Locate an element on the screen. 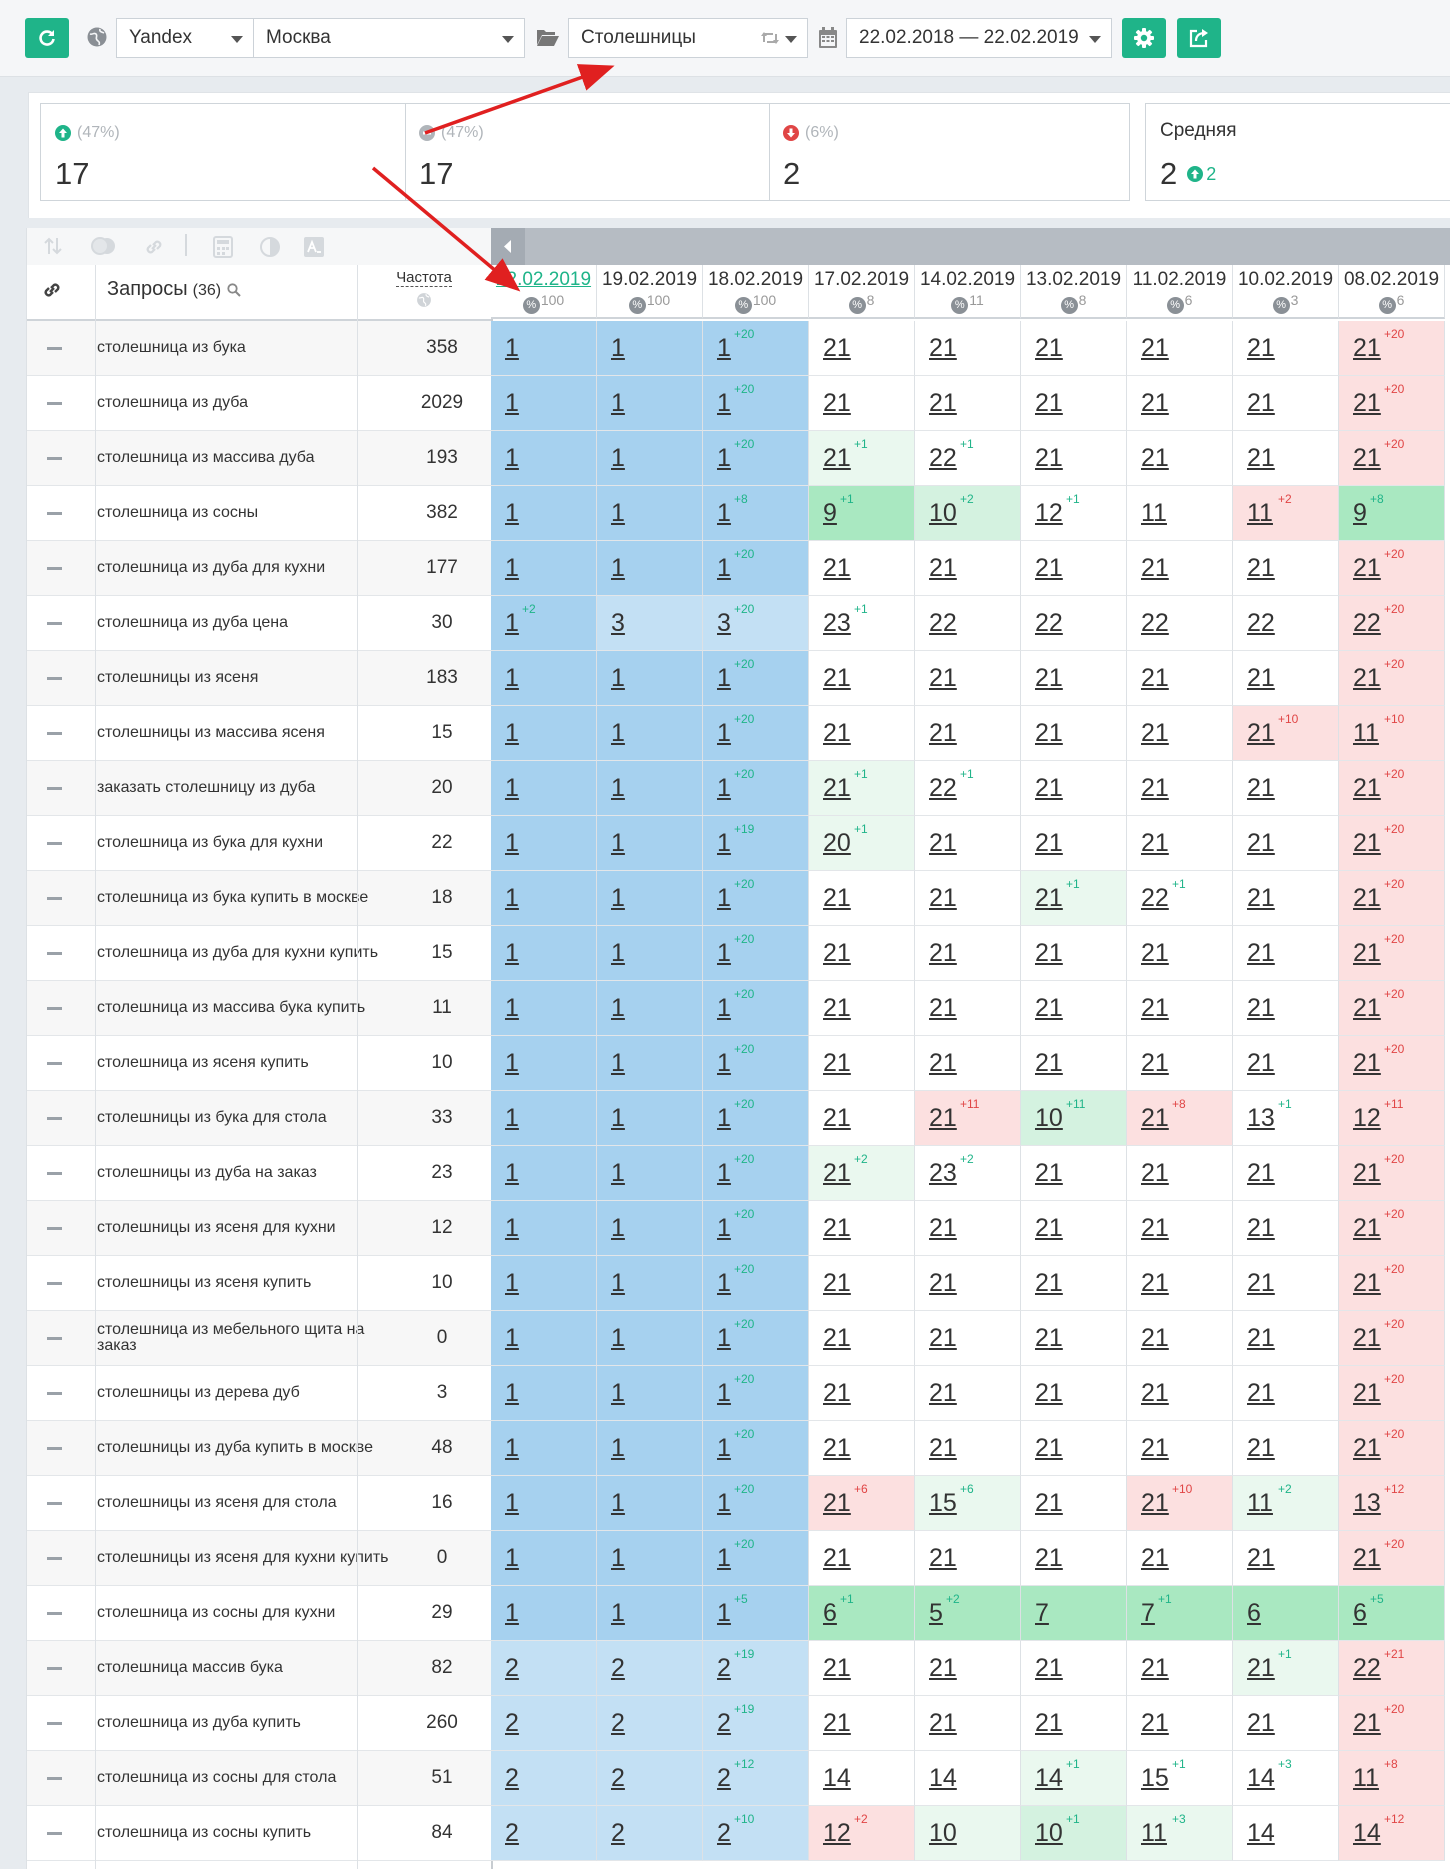 This screenshot has height=1869, width=1450. position-cell: 23 +1 is located at coordinates (862, 623).